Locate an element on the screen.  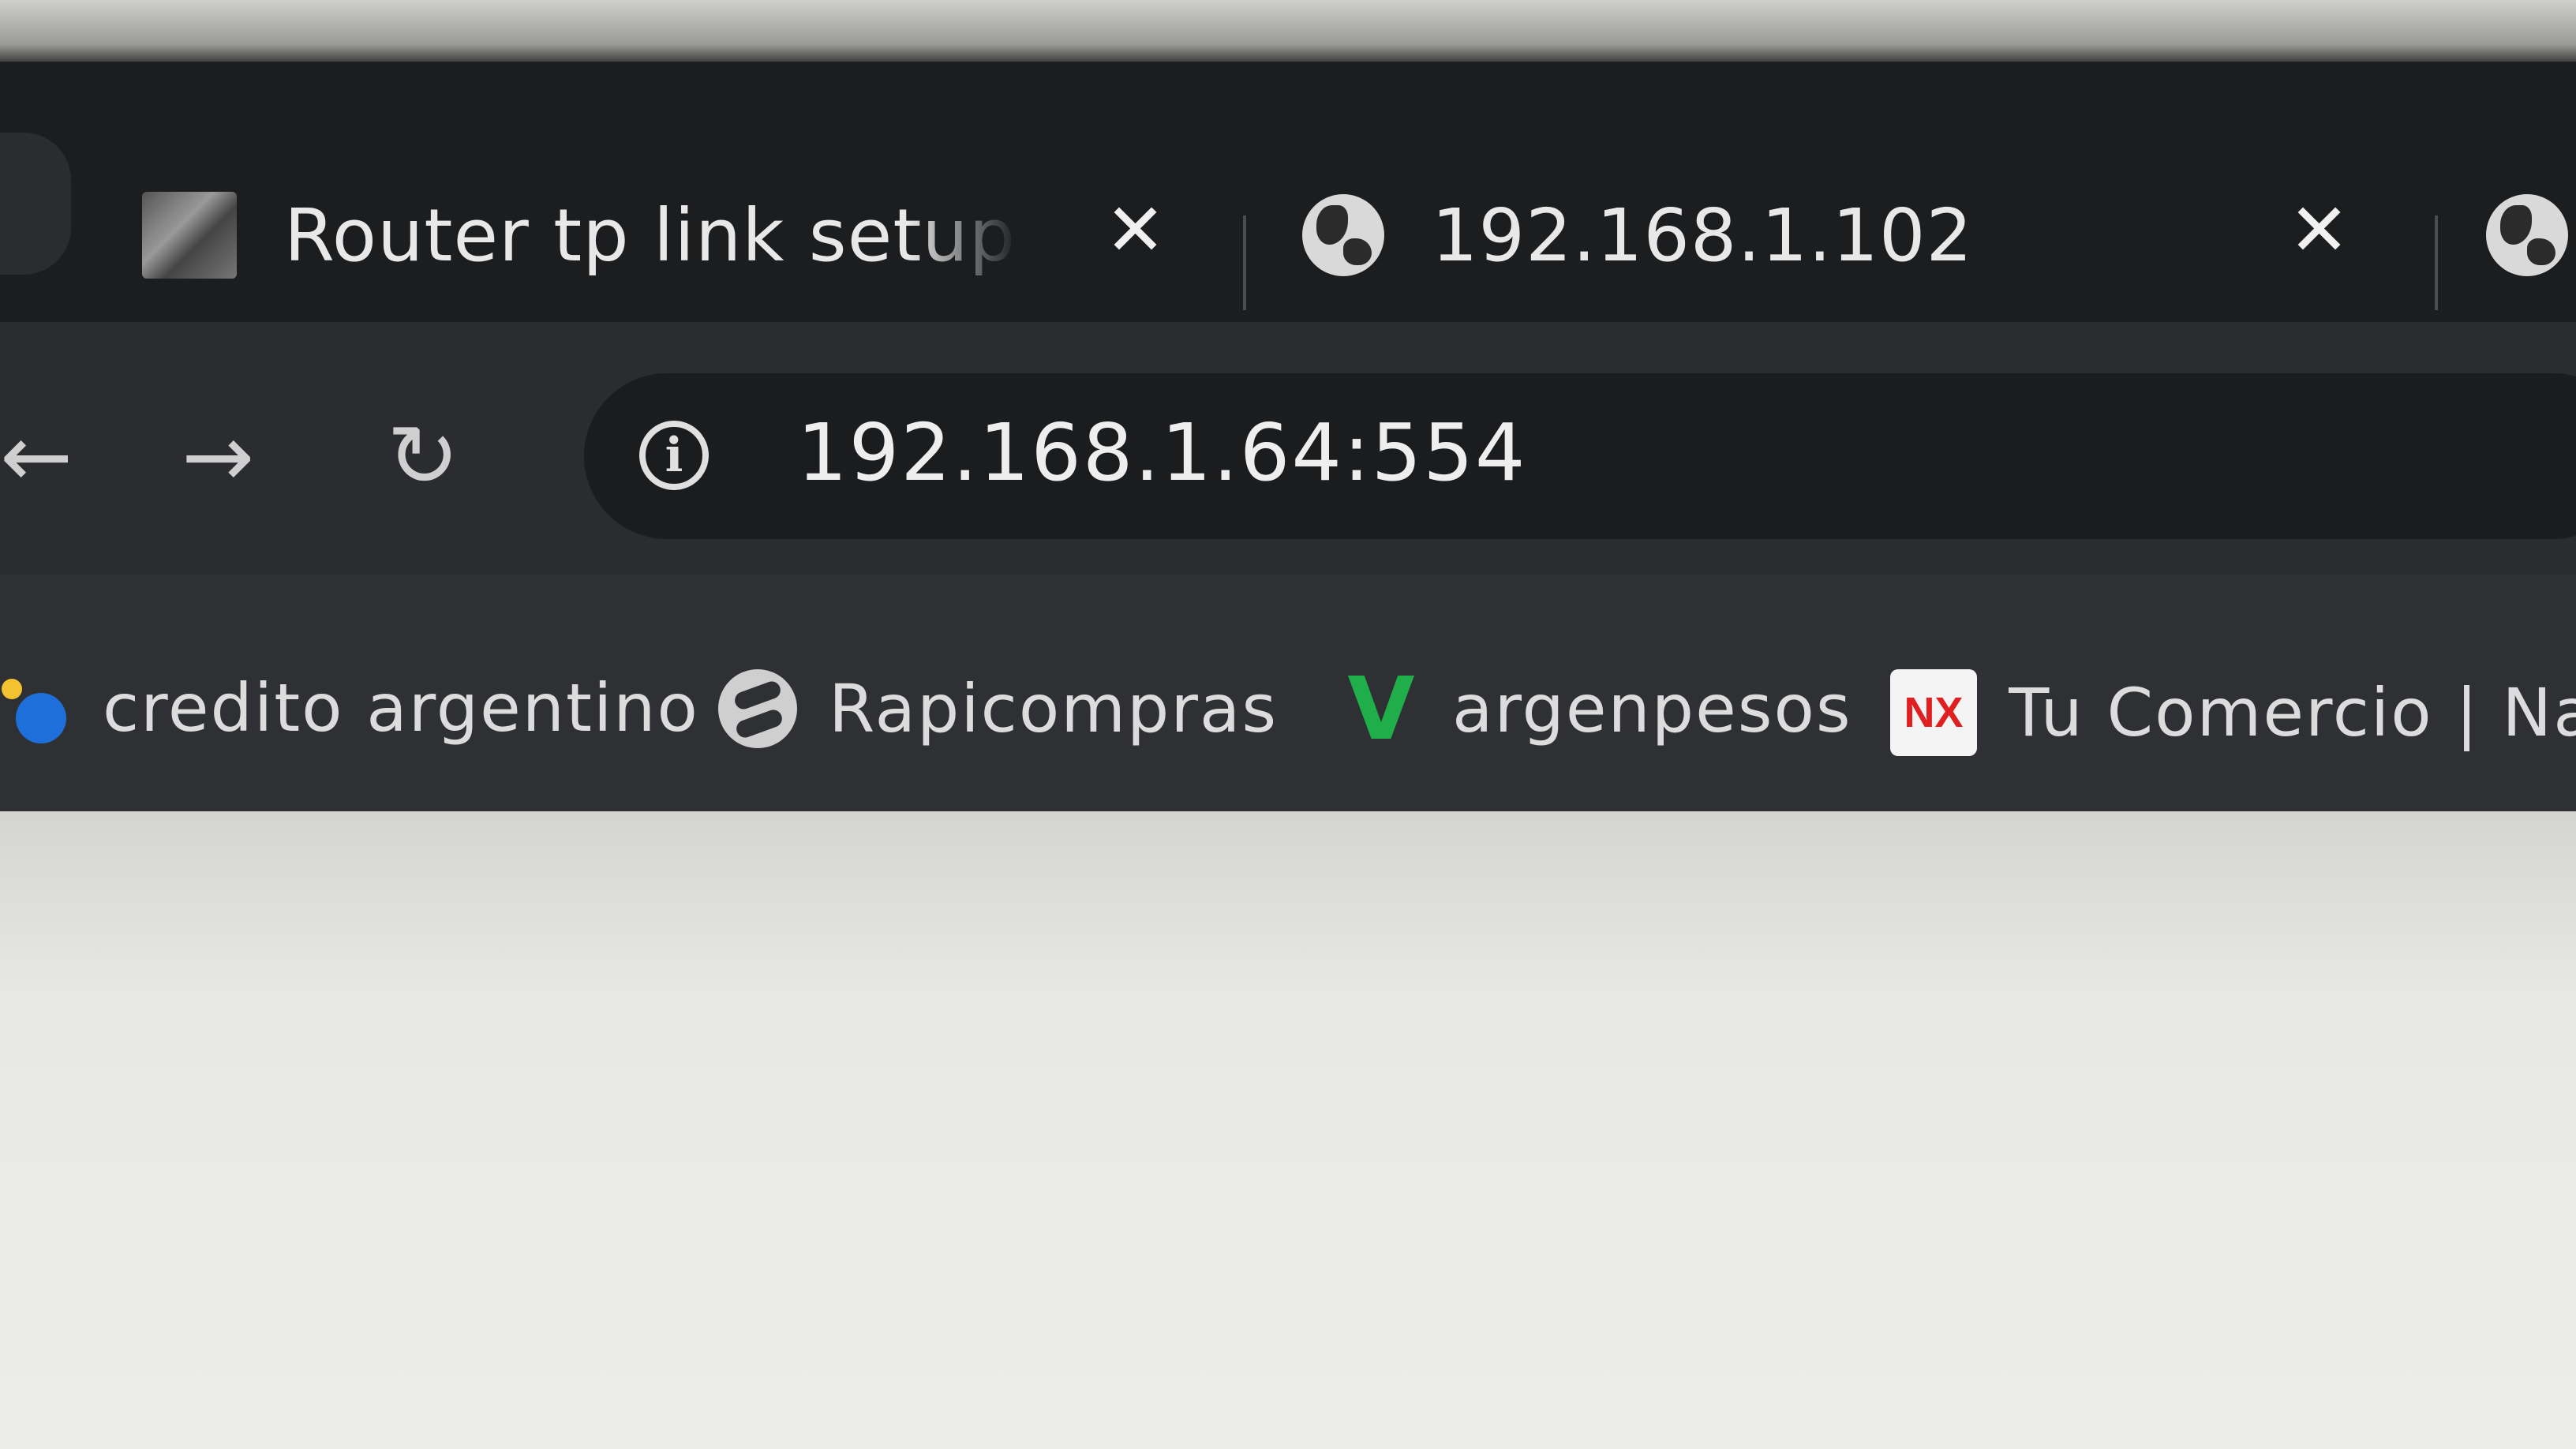
bookmark-credito-argentino: credito argentino is located at coordinates (349, 708).